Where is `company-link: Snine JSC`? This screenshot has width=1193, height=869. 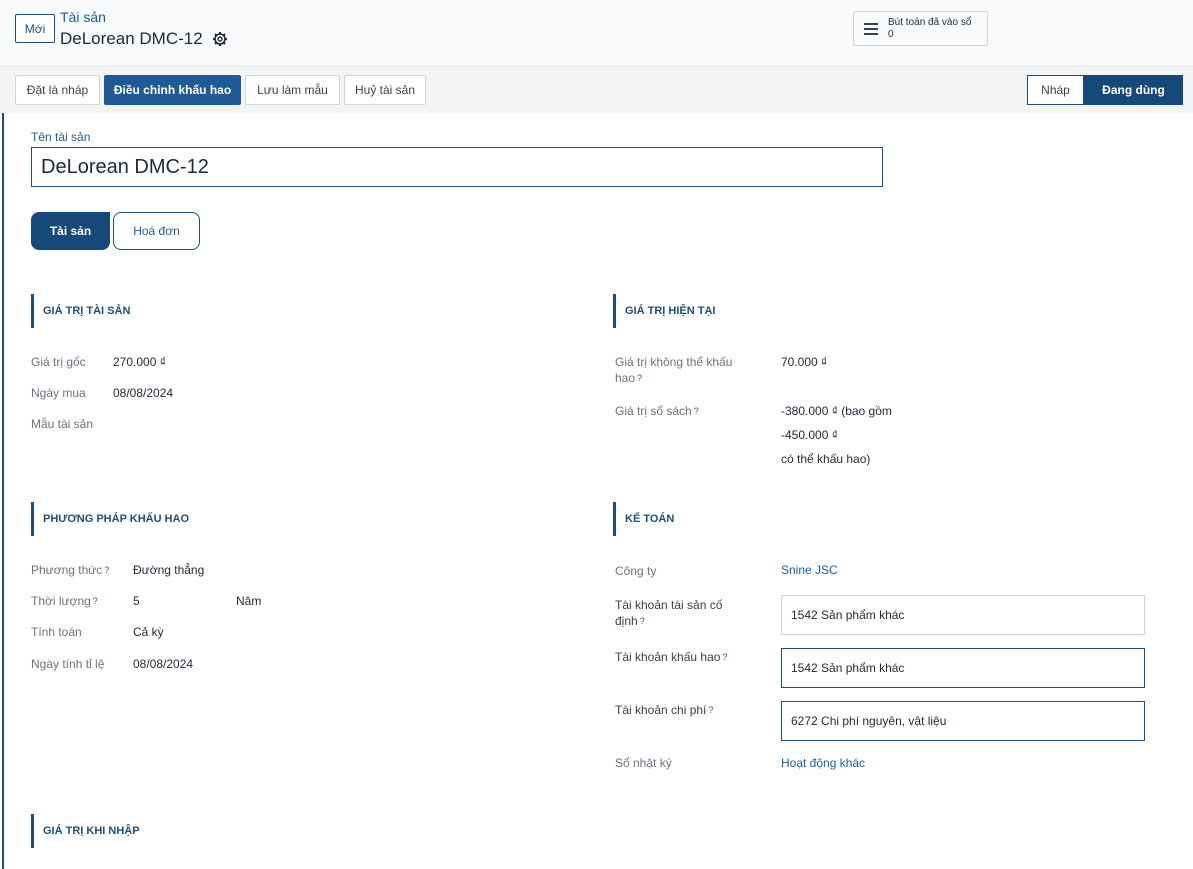
company-link: Snine JSC is located at coordinates (809, 570).